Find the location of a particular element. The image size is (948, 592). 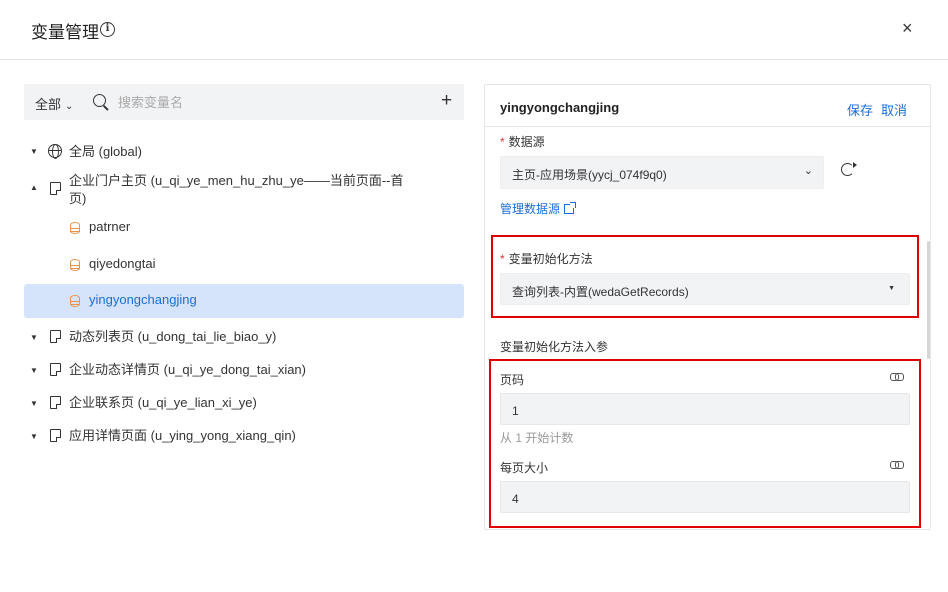

refresh-icon is located at coordinates (849, 169).